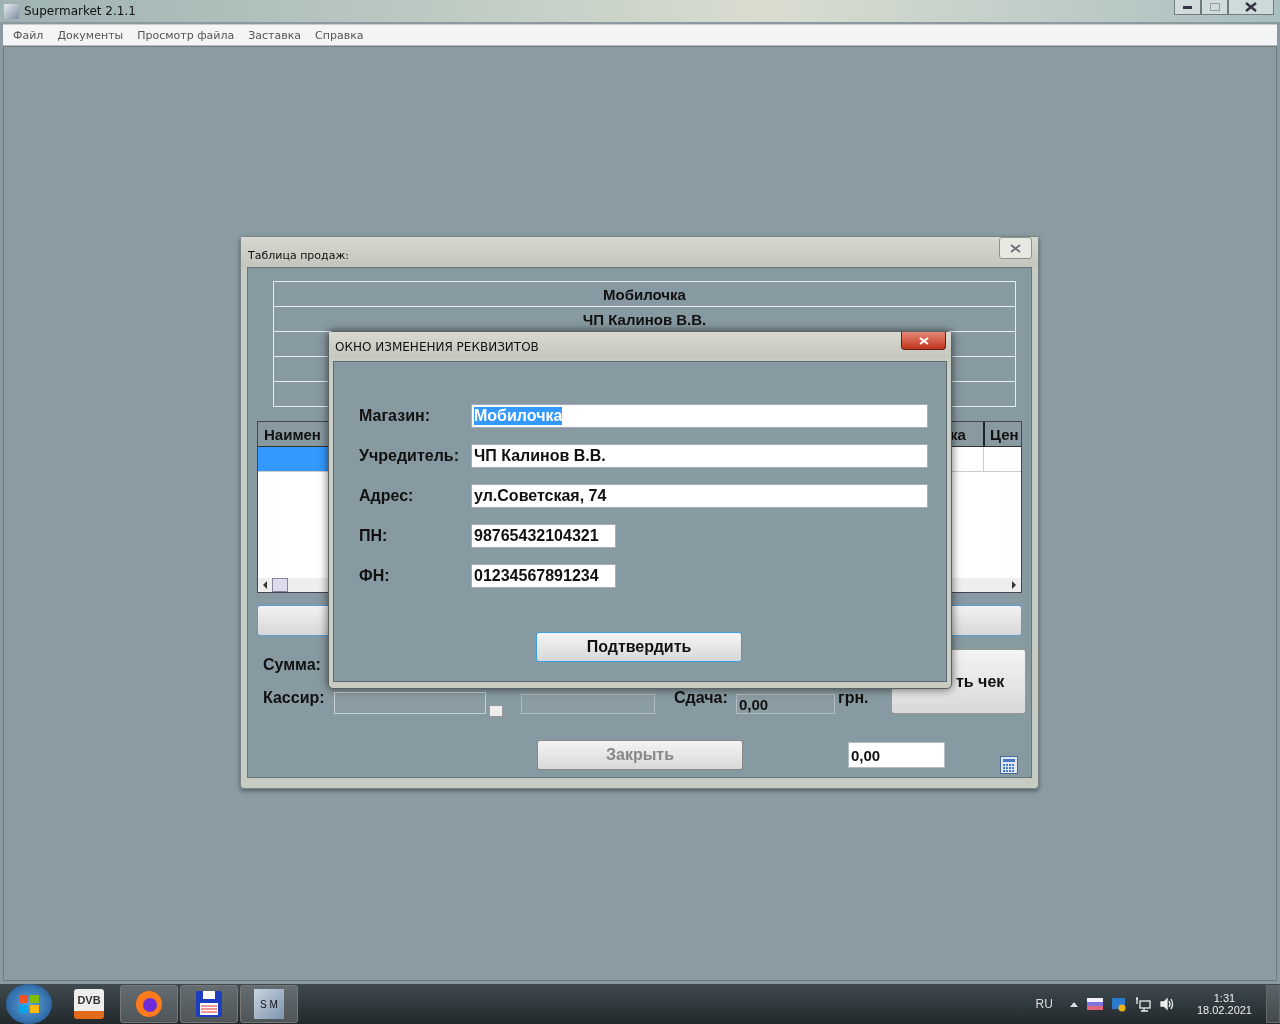  What do you see at coordinates (280, 585) in the screenshot?
I see `scrollbar-thumb` at bounding box center [280, 585].